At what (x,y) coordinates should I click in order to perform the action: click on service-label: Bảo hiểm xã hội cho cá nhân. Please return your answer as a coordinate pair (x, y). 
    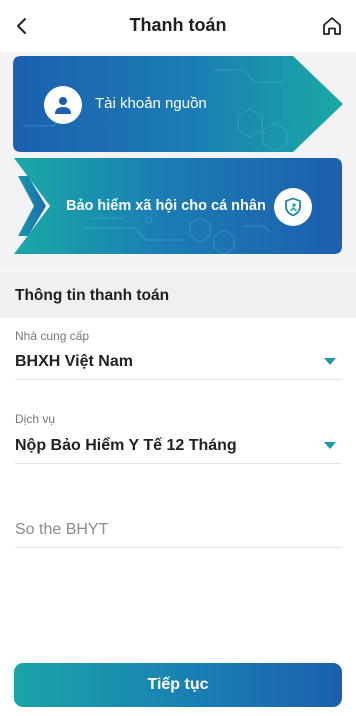
    Looking at the image, I should click on (166, 206).